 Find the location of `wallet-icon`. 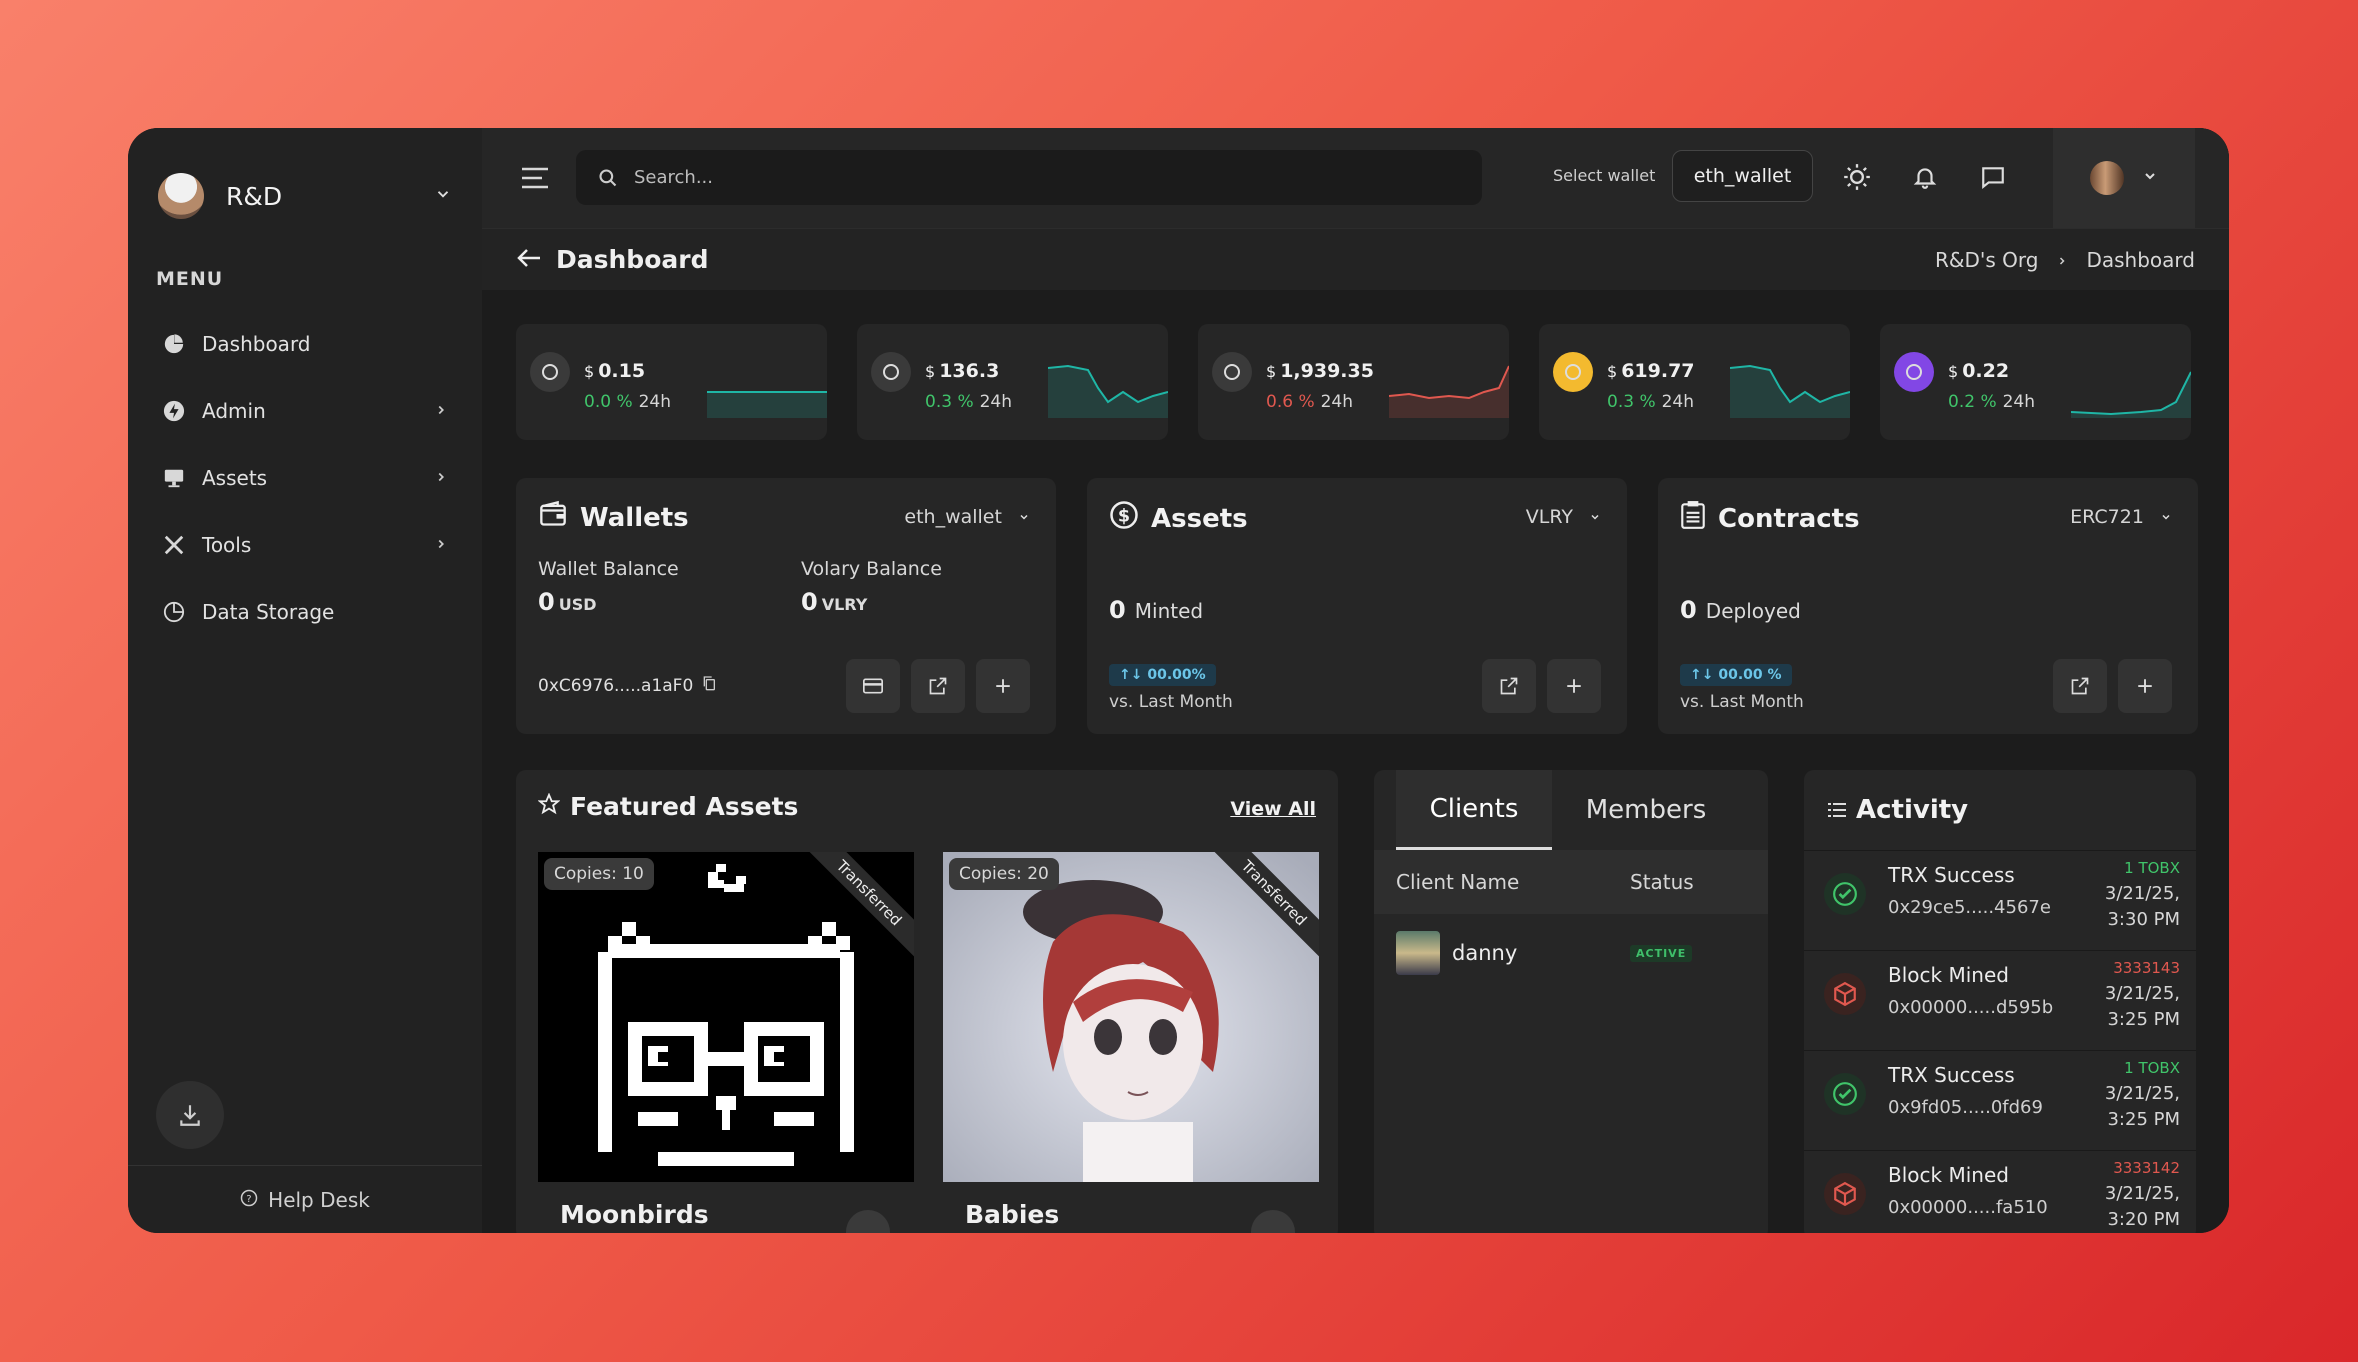

wallet-icon is located at coordinates (553, 517).